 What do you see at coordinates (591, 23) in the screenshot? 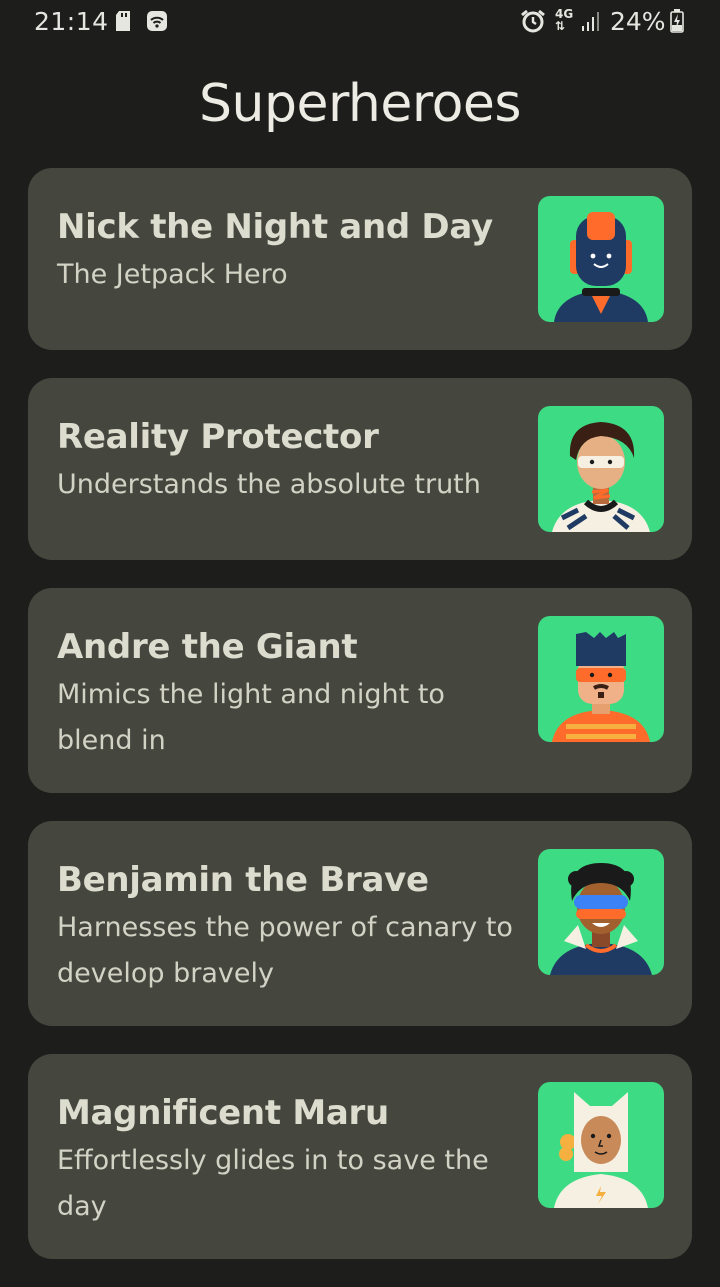
I see `signal-icon` at bounding box center [591, 23].